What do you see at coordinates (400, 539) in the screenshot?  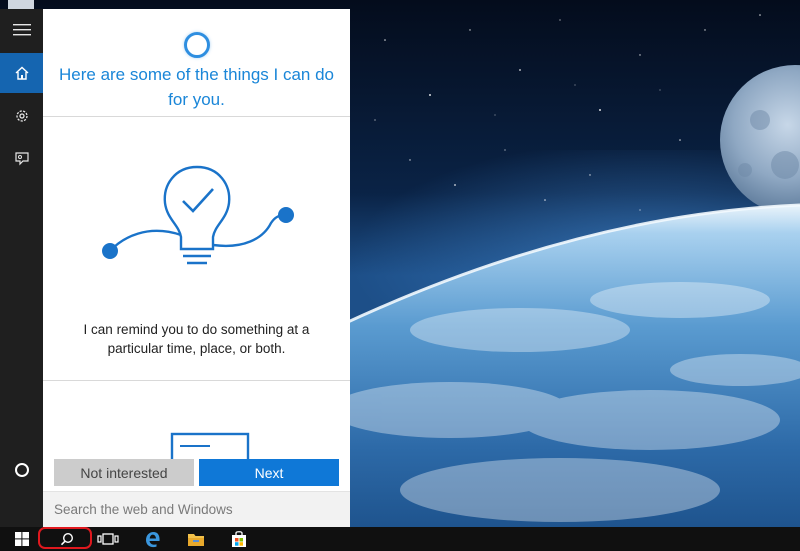 I see `taskbar` at bounding box center [400, 539].